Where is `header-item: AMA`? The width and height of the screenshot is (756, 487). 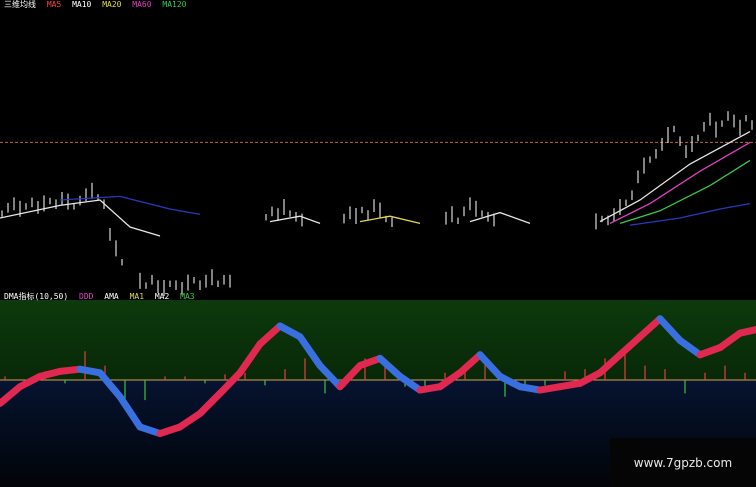 header-item: AMA is located at coordinates (111, 296).